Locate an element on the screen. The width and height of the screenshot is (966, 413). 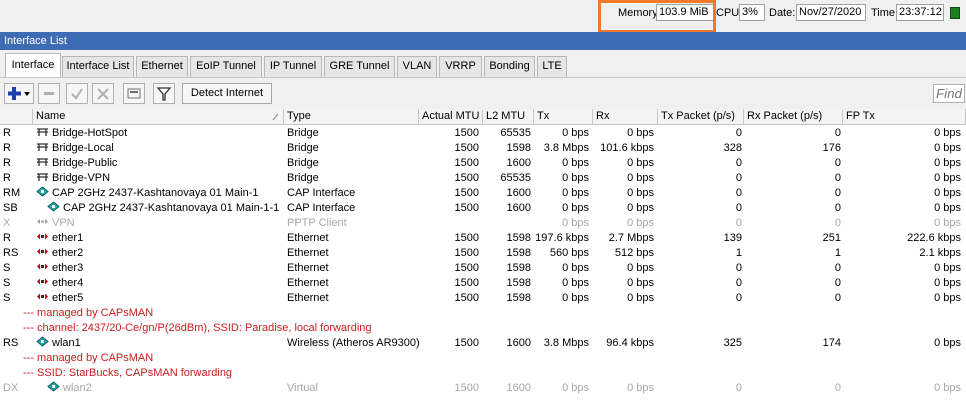
window-title: Interface List is located at coordinates (483, 41).